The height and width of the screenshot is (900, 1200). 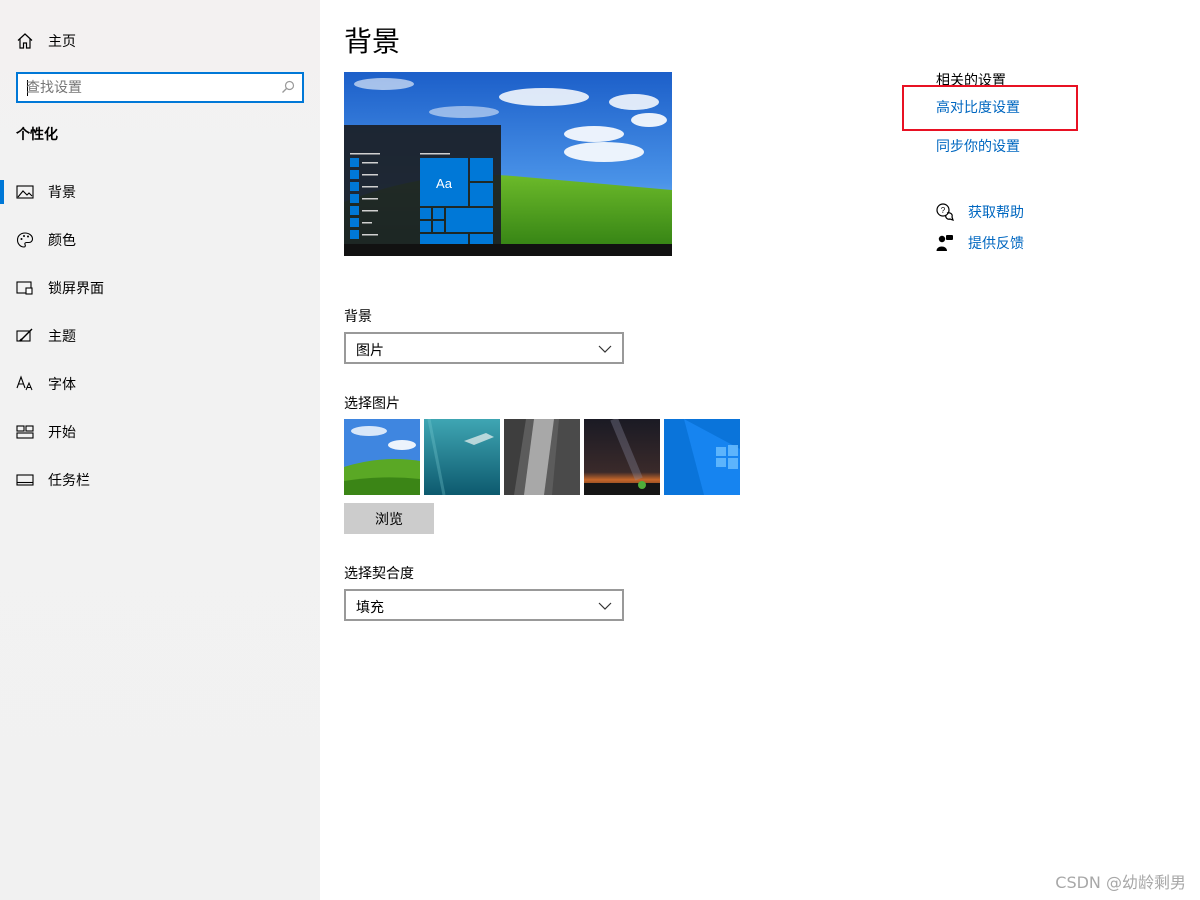 What do you see at coordinates (62, 433) in the screenshot?
I see `sidebar-item-label: 开始` at bounding box center [62, 433].